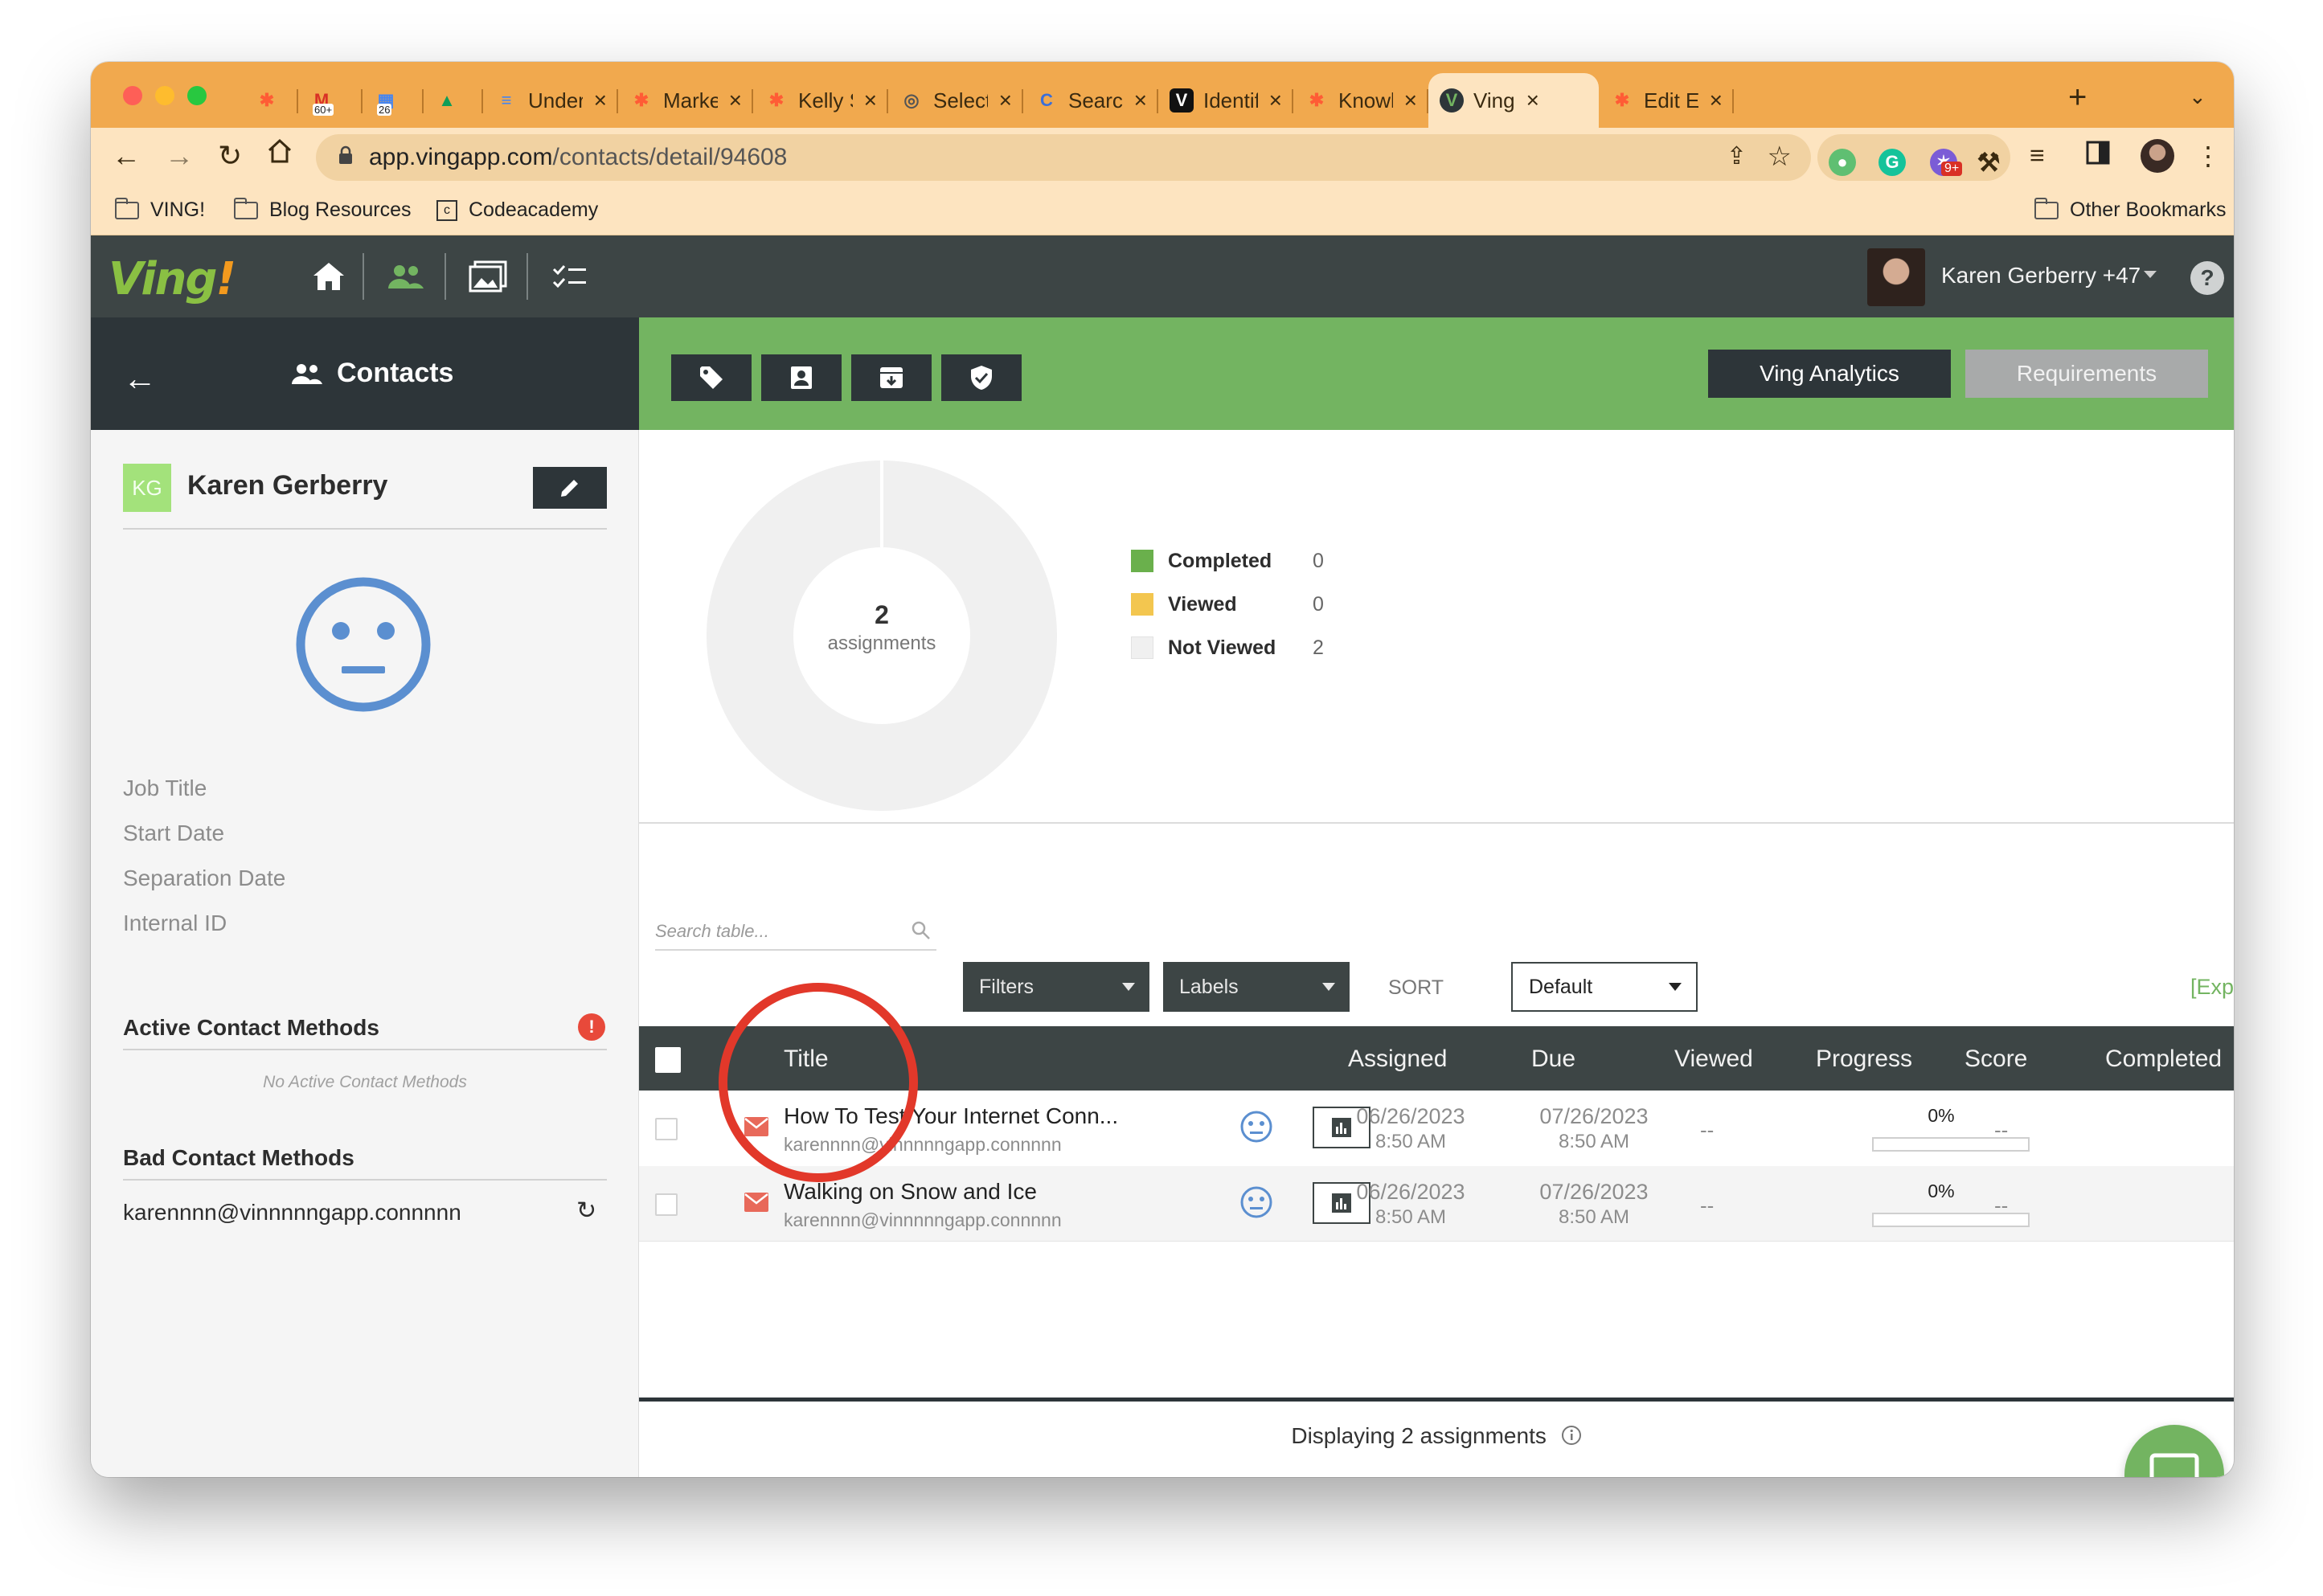 This screenshot has height=1596, width=2323. What do you see at coordinates (591, 1027) in the screenshot?
I see `alert-icon: !` at bounding box center [591, 1027].